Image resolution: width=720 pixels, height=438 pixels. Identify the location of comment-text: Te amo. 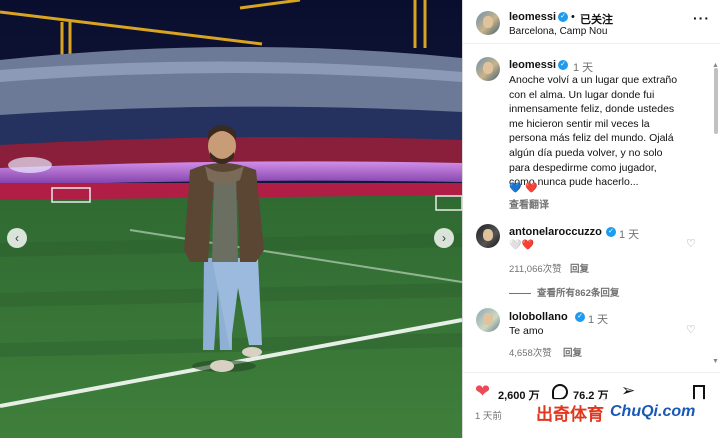
(526, 331).